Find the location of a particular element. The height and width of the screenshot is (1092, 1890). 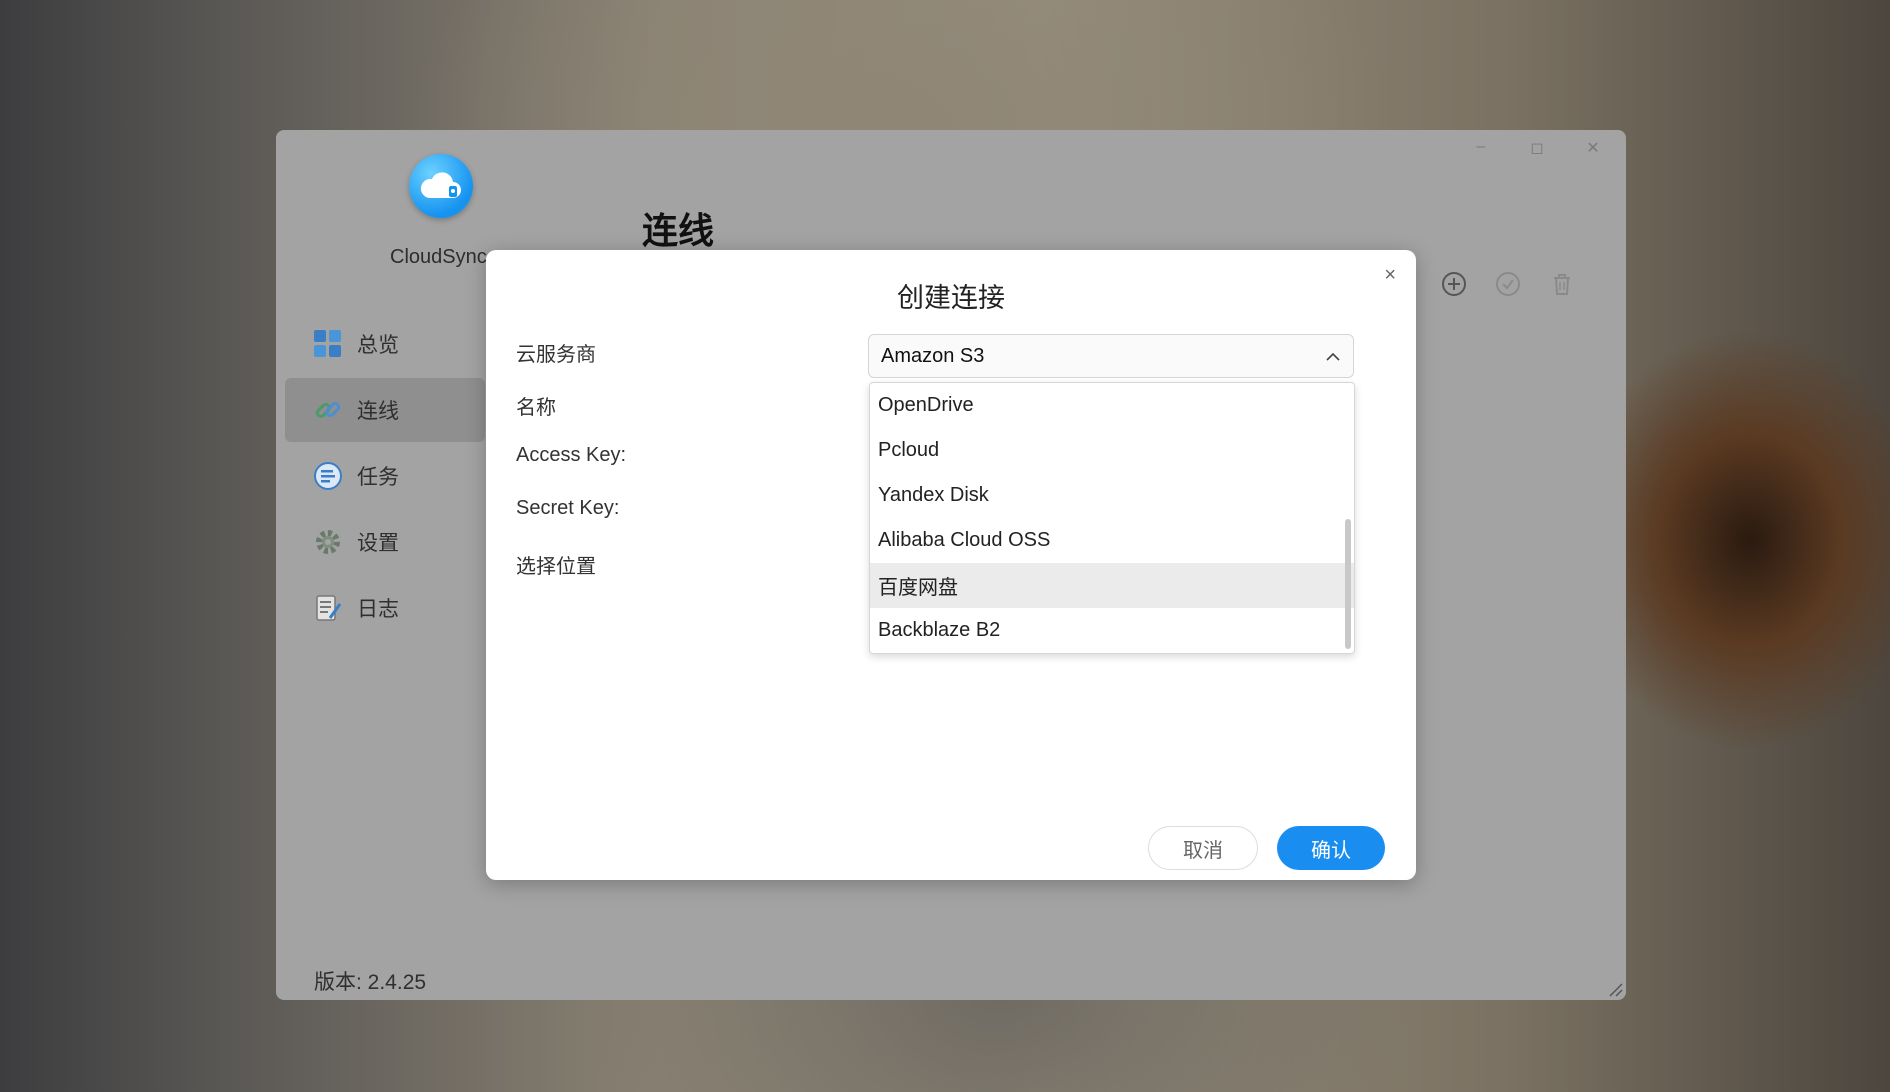

dropdown-option: Backblaze B2 is located at coordinates (1112, 630).